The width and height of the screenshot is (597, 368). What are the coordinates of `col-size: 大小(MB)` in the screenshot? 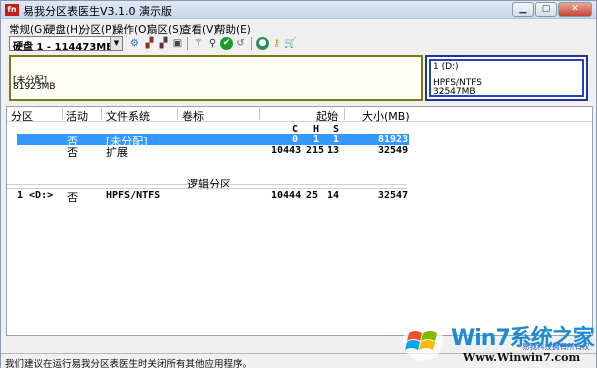 It's located at (386, 116).